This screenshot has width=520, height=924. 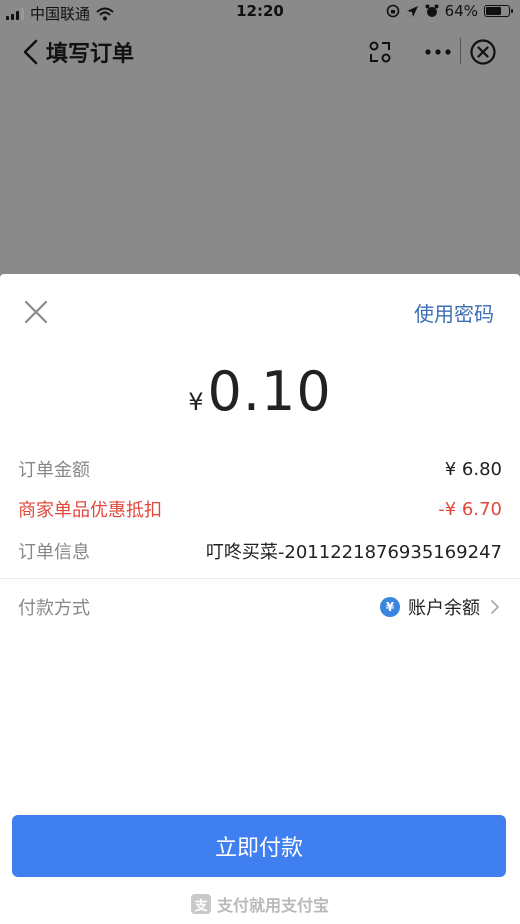 I want to click on page-title: 填写订单, so click(x=90, y=54).